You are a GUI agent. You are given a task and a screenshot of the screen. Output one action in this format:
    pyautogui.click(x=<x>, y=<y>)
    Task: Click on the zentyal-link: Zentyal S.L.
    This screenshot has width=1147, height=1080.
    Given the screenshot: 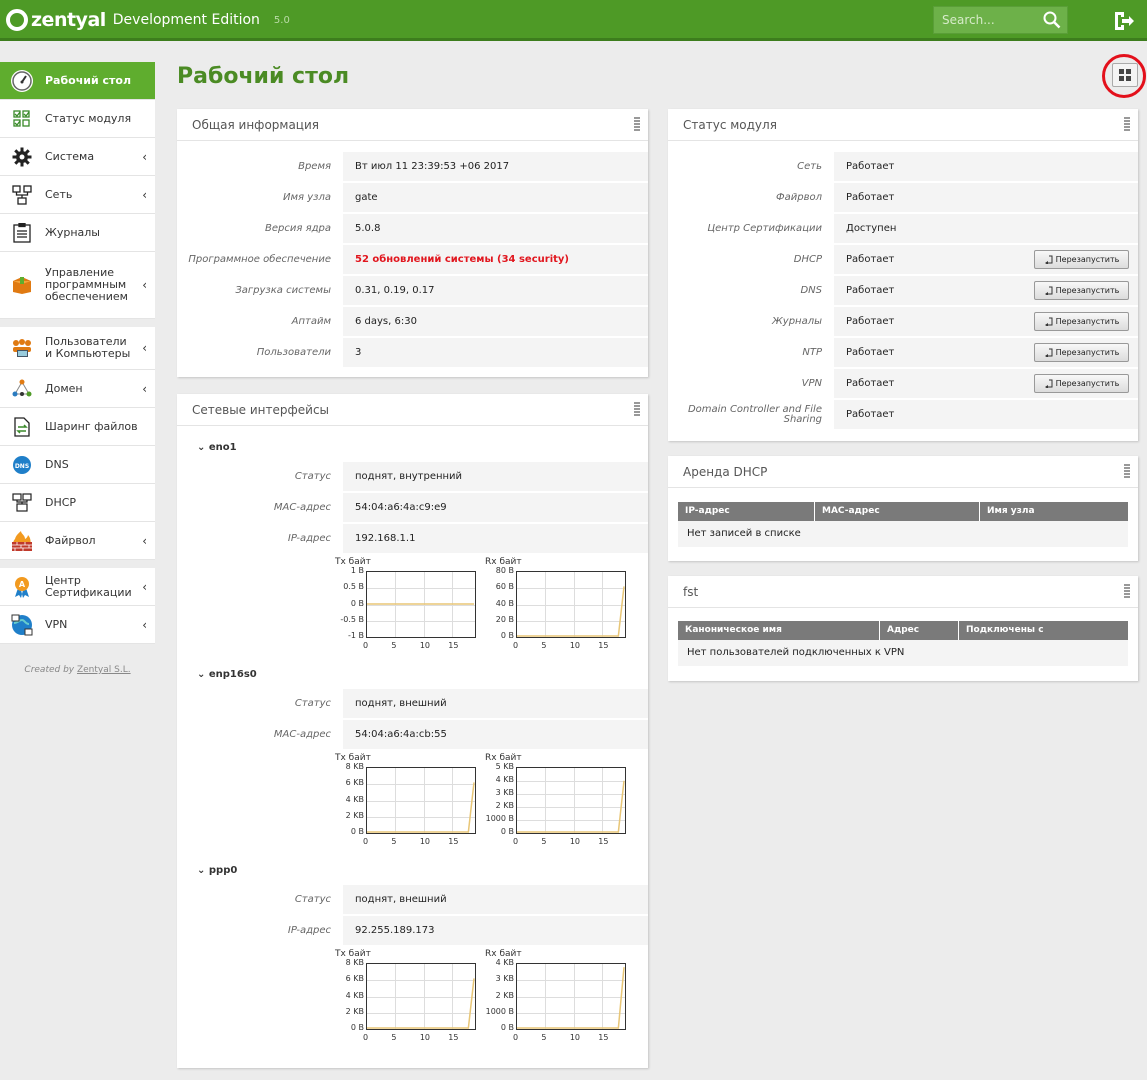 What is the action you would take?
    pyautogui.click(x=104, y=670)
    